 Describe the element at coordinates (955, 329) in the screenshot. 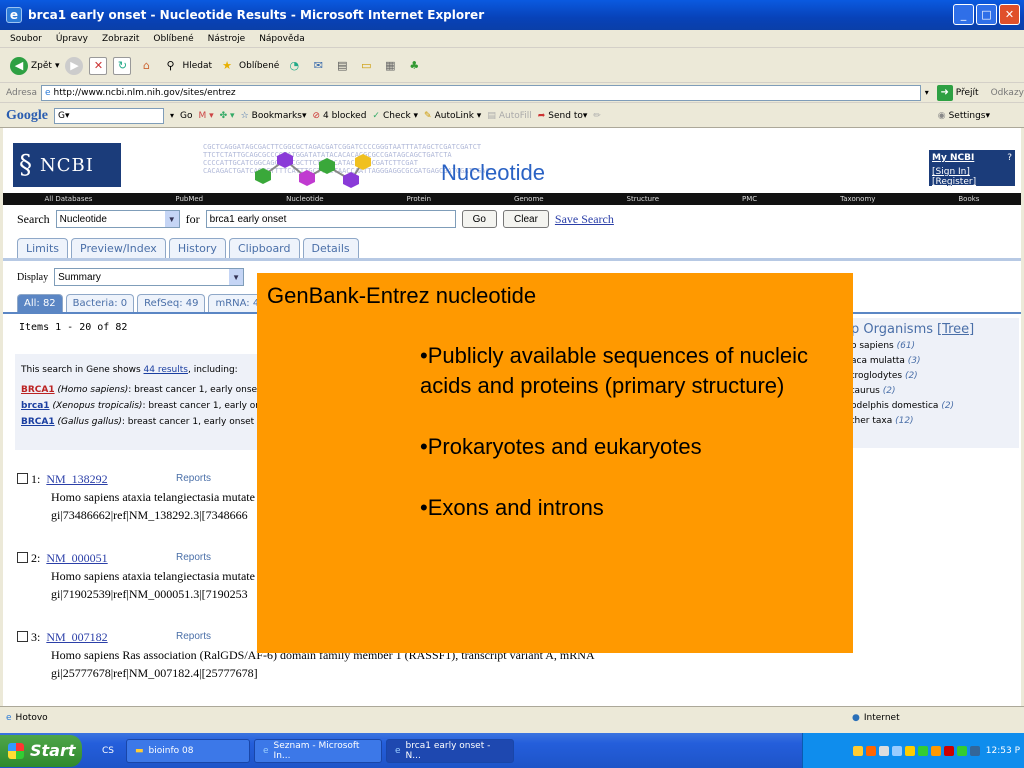

I see `tree-link: [Tree]` at that location.